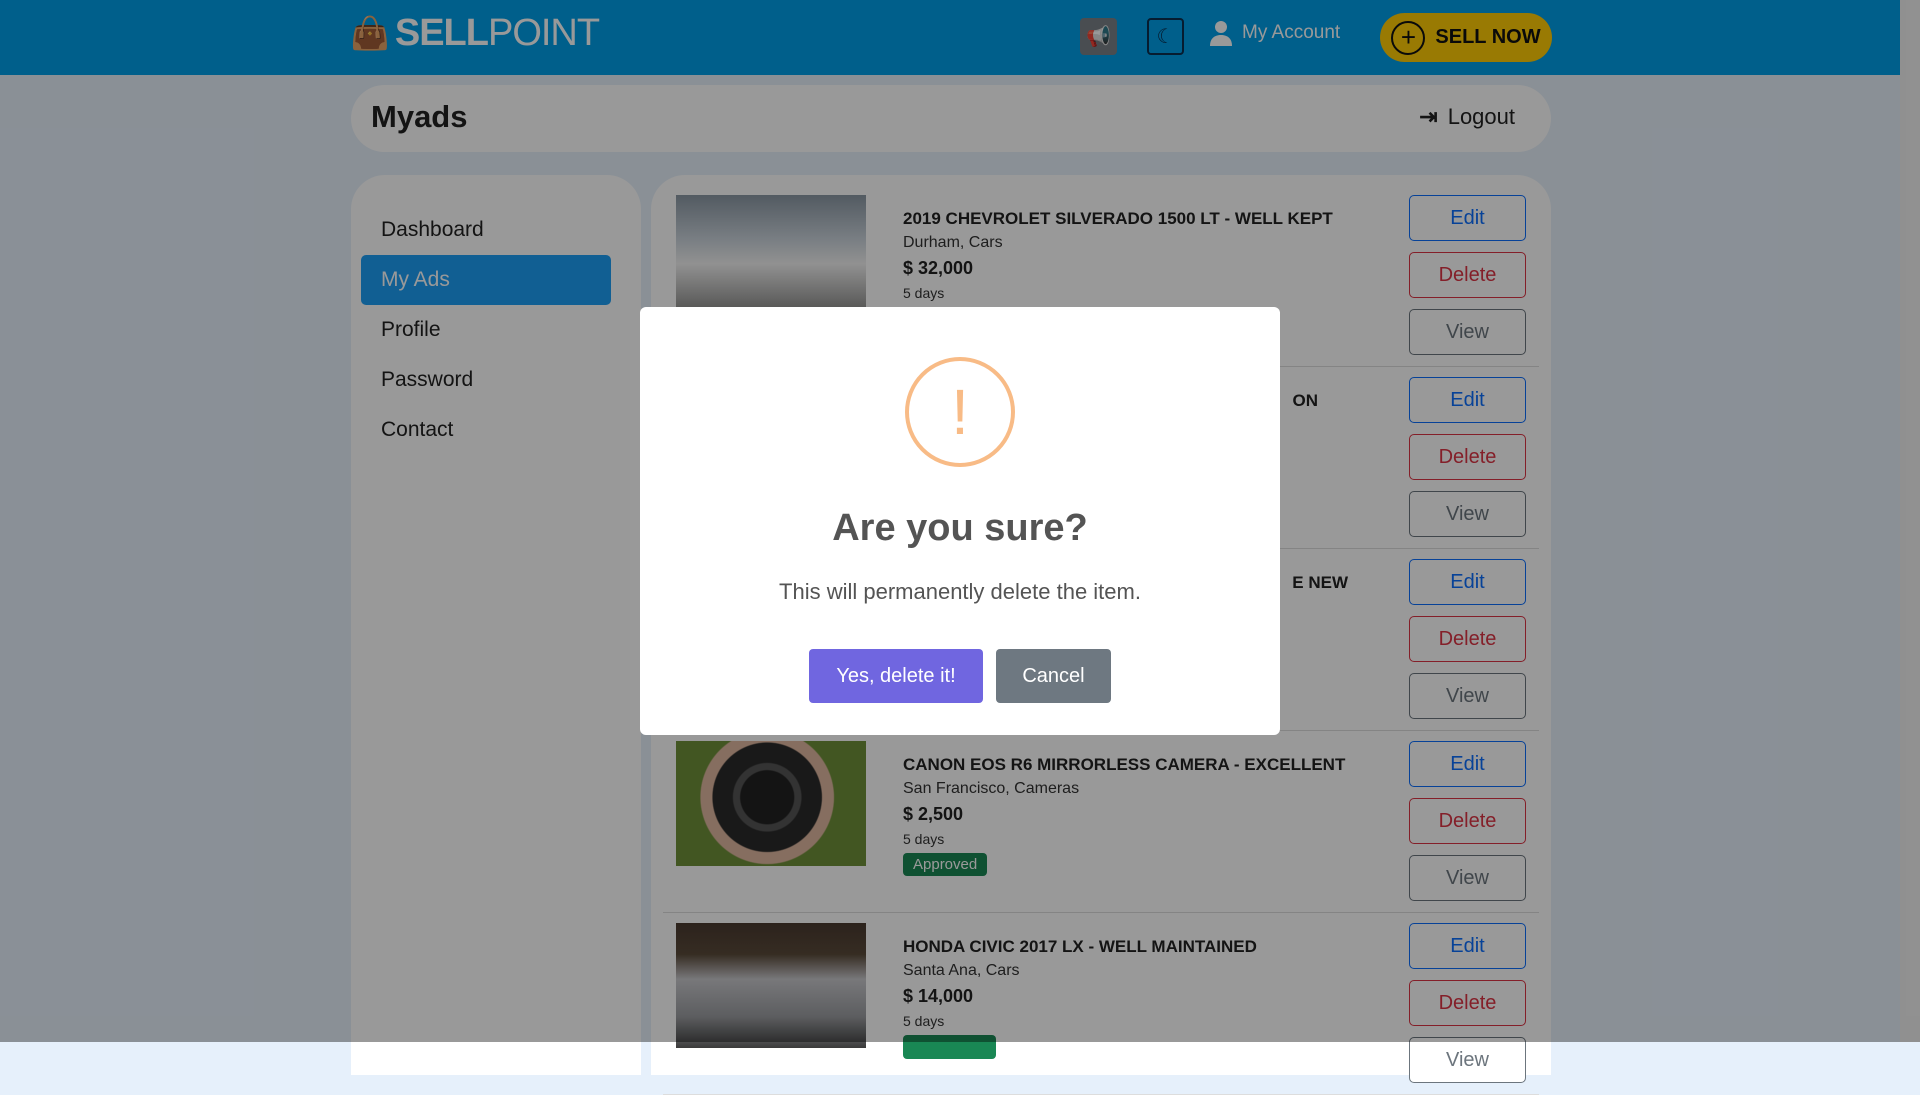 The height and width of the screenshot is (1095, 1920). What do you see at coordinates (1467, 1060) in the screenshot?
I see `view-button: View` at bounding box center [1467, 1060].